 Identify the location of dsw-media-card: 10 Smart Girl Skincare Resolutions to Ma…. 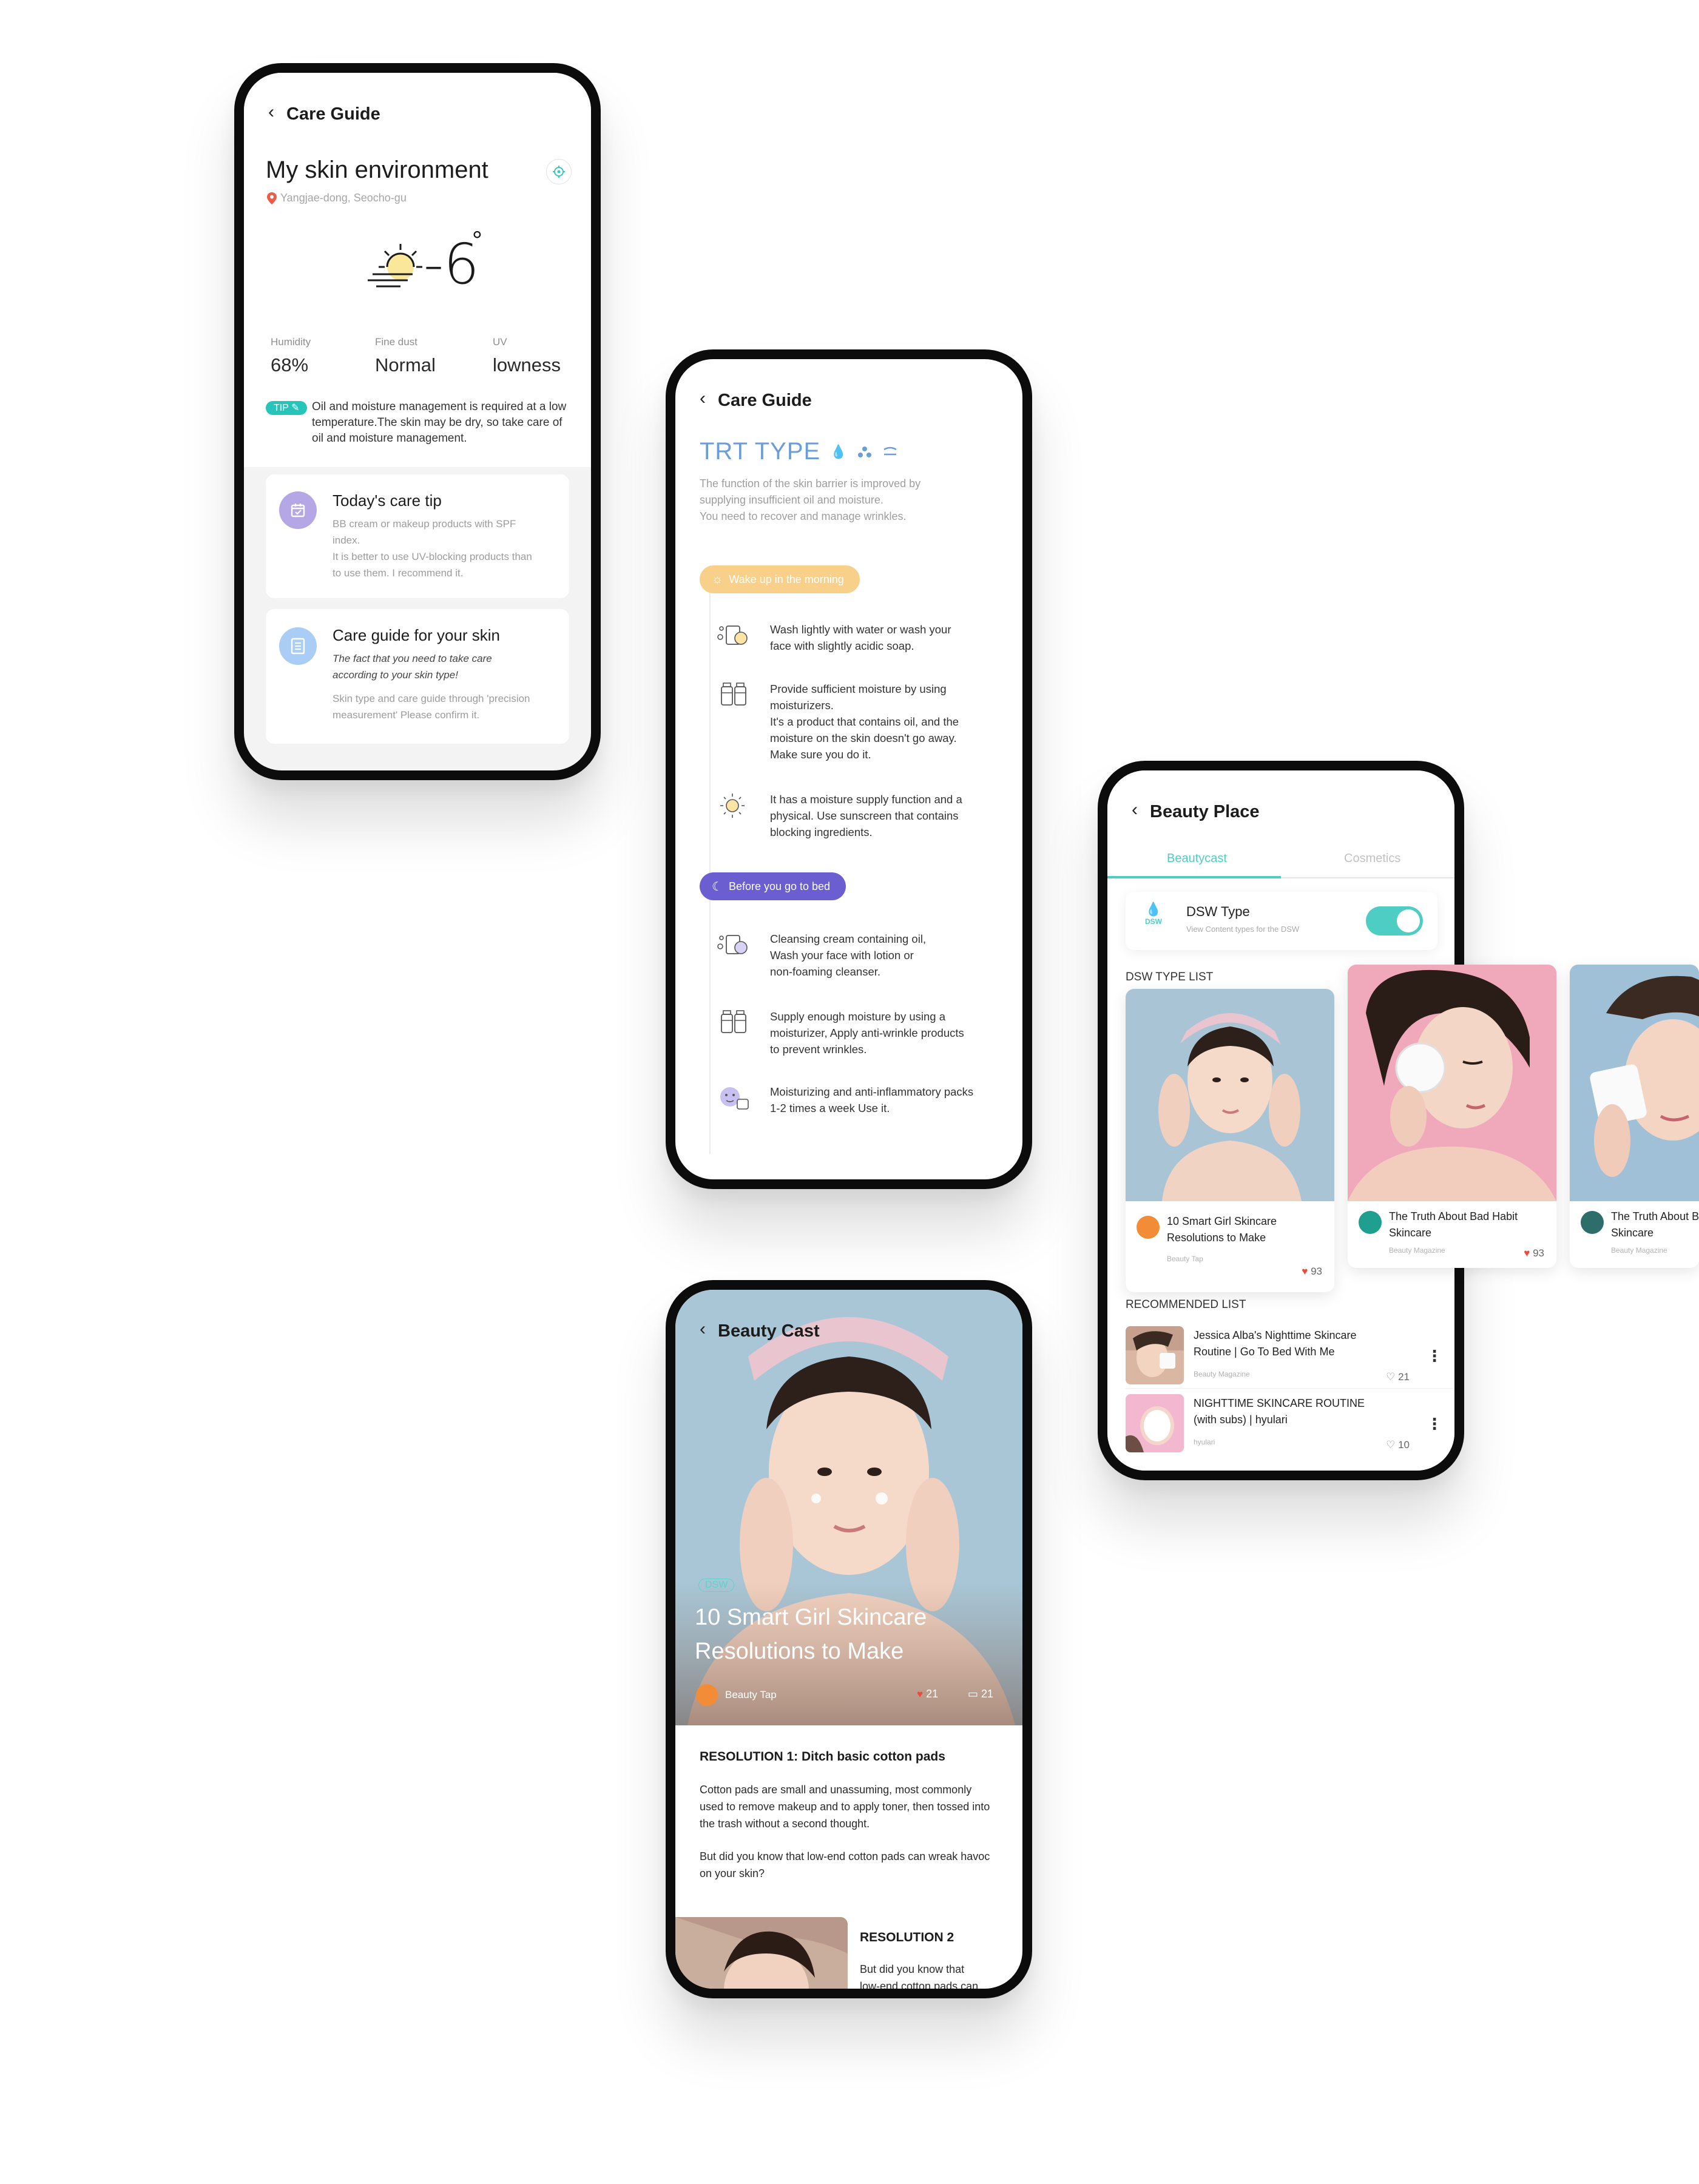
(1230, 1140).